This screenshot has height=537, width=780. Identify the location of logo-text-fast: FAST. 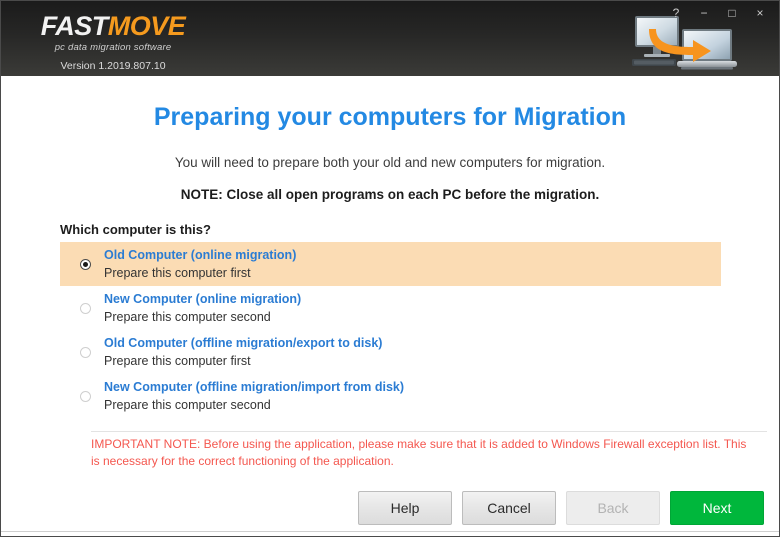
(74, 26).